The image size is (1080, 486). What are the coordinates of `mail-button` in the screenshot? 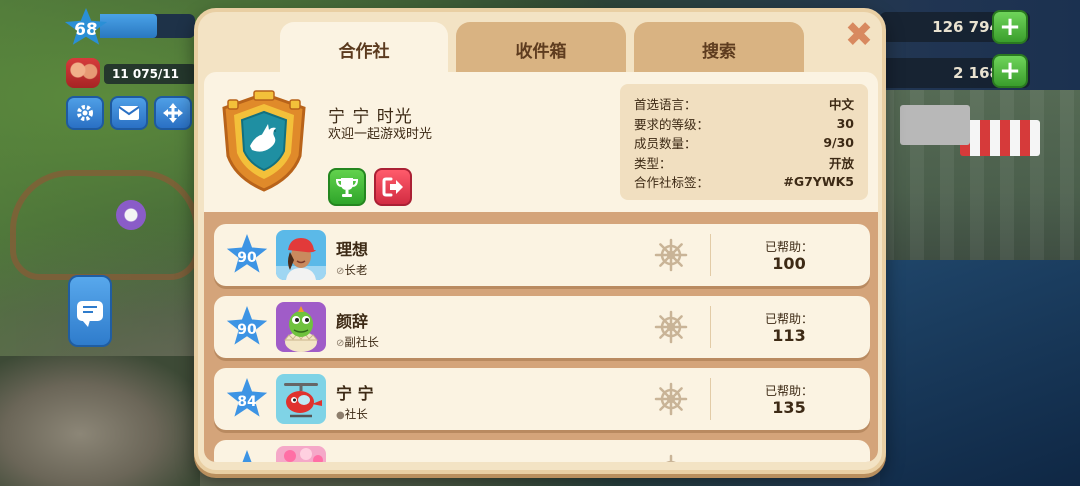 It's located at (129, 113).